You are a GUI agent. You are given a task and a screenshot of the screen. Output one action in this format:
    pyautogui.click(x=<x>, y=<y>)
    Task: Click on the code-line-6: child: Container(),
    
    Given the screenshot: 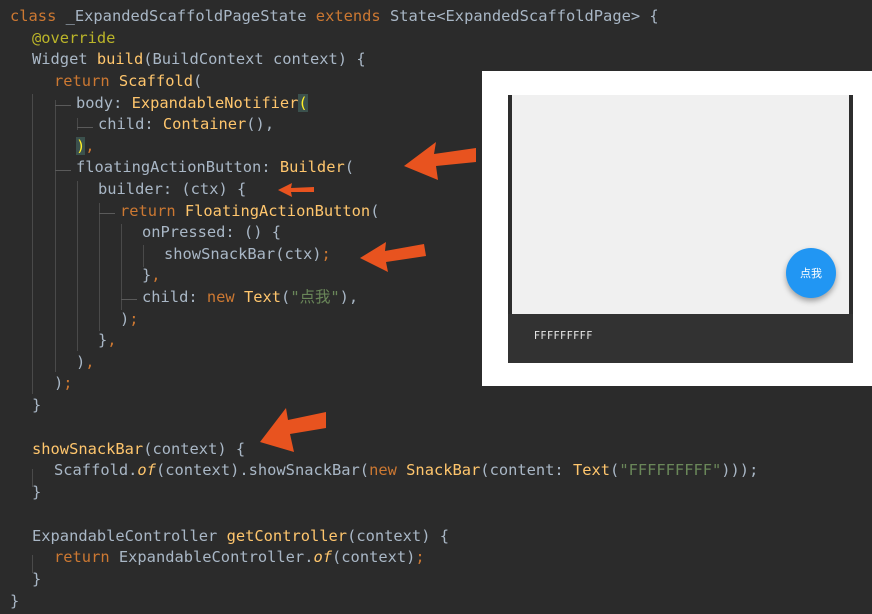 What is the action you would take?
    pyautogui.click(x=186, y=124)
    